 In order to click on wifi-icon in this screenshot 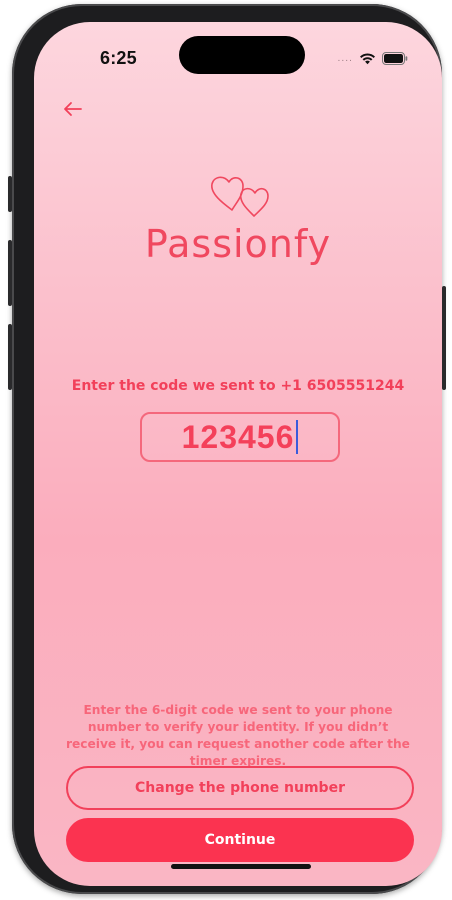, I will do `click(367, 59)`.